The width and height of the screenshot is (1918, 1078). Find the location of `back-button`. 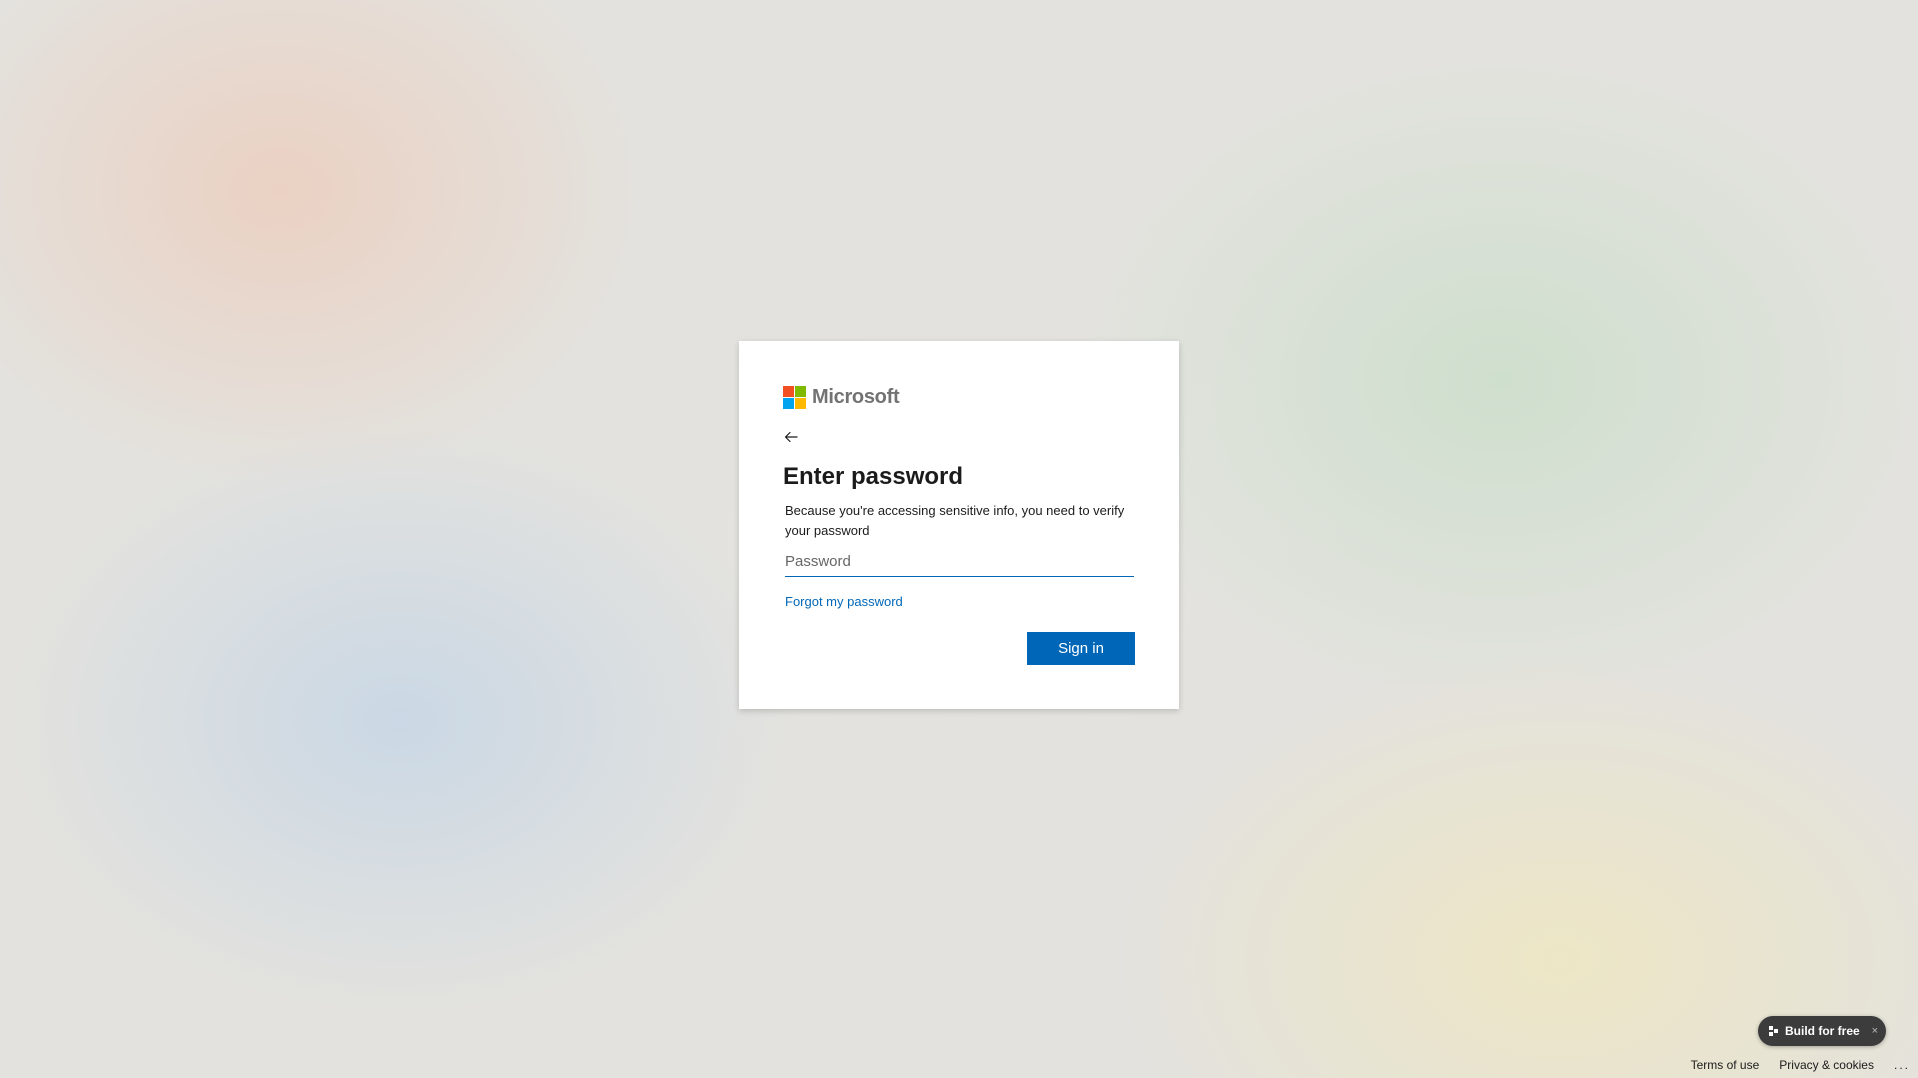

back-button is located at coordinates (791, 437).